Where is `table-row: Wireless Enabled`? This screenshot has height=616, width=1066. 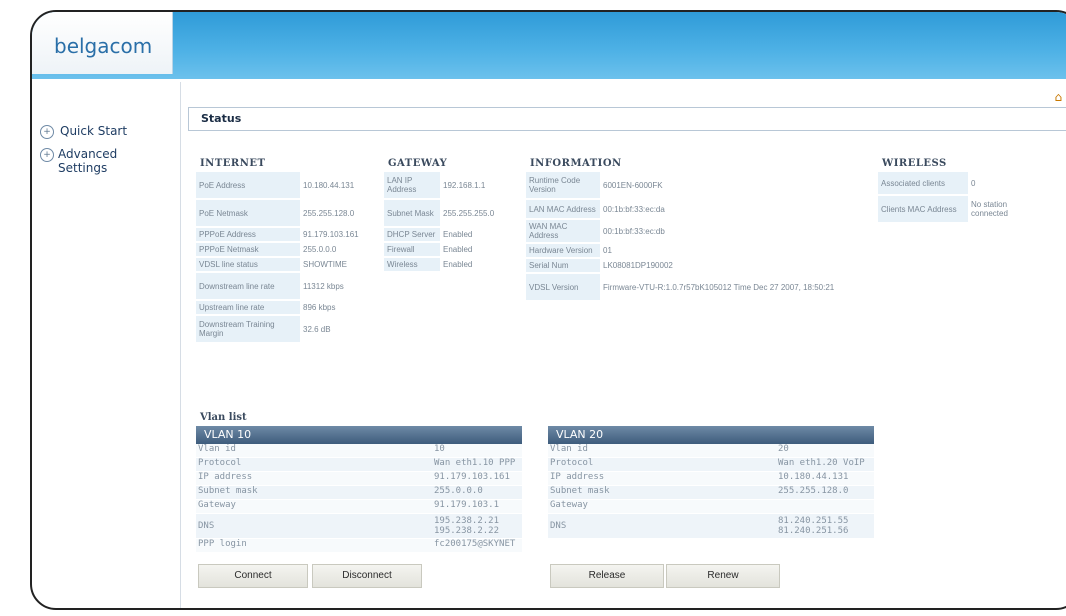 table-row: Wireless Enabled is located at coordinates (445, 264).